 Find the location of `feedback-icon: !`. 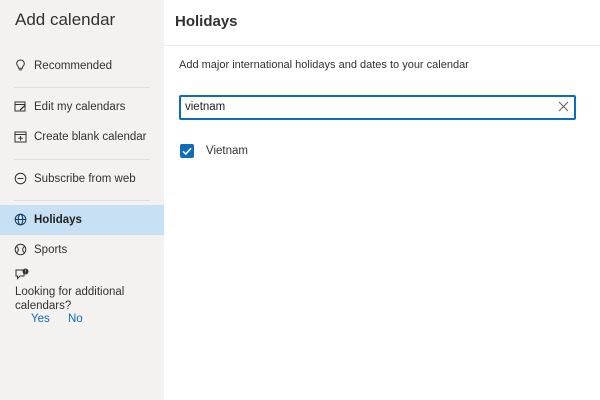

feedback-icon: ! is located at coordinates (22, 274).